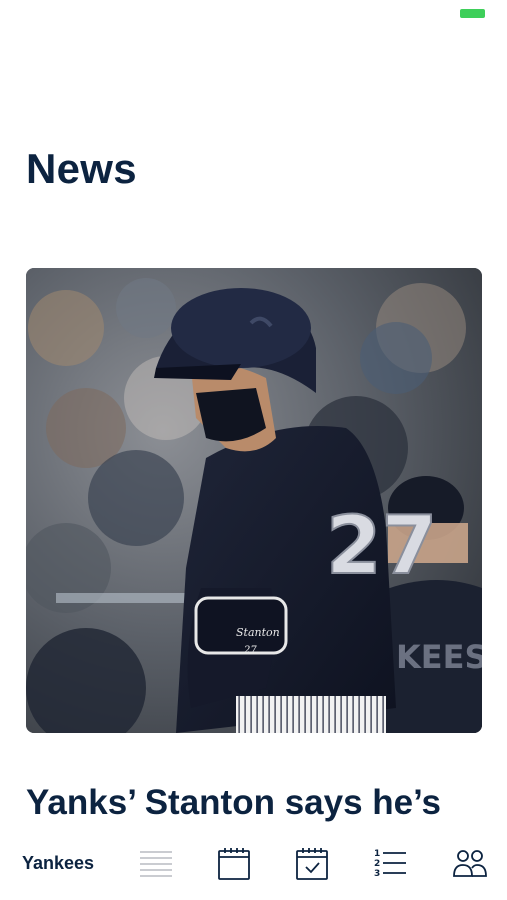  What do you see at coordinates (58, 863) in the screenshot?
I see `team-label: Yankees` at bounding box center [58, 863].